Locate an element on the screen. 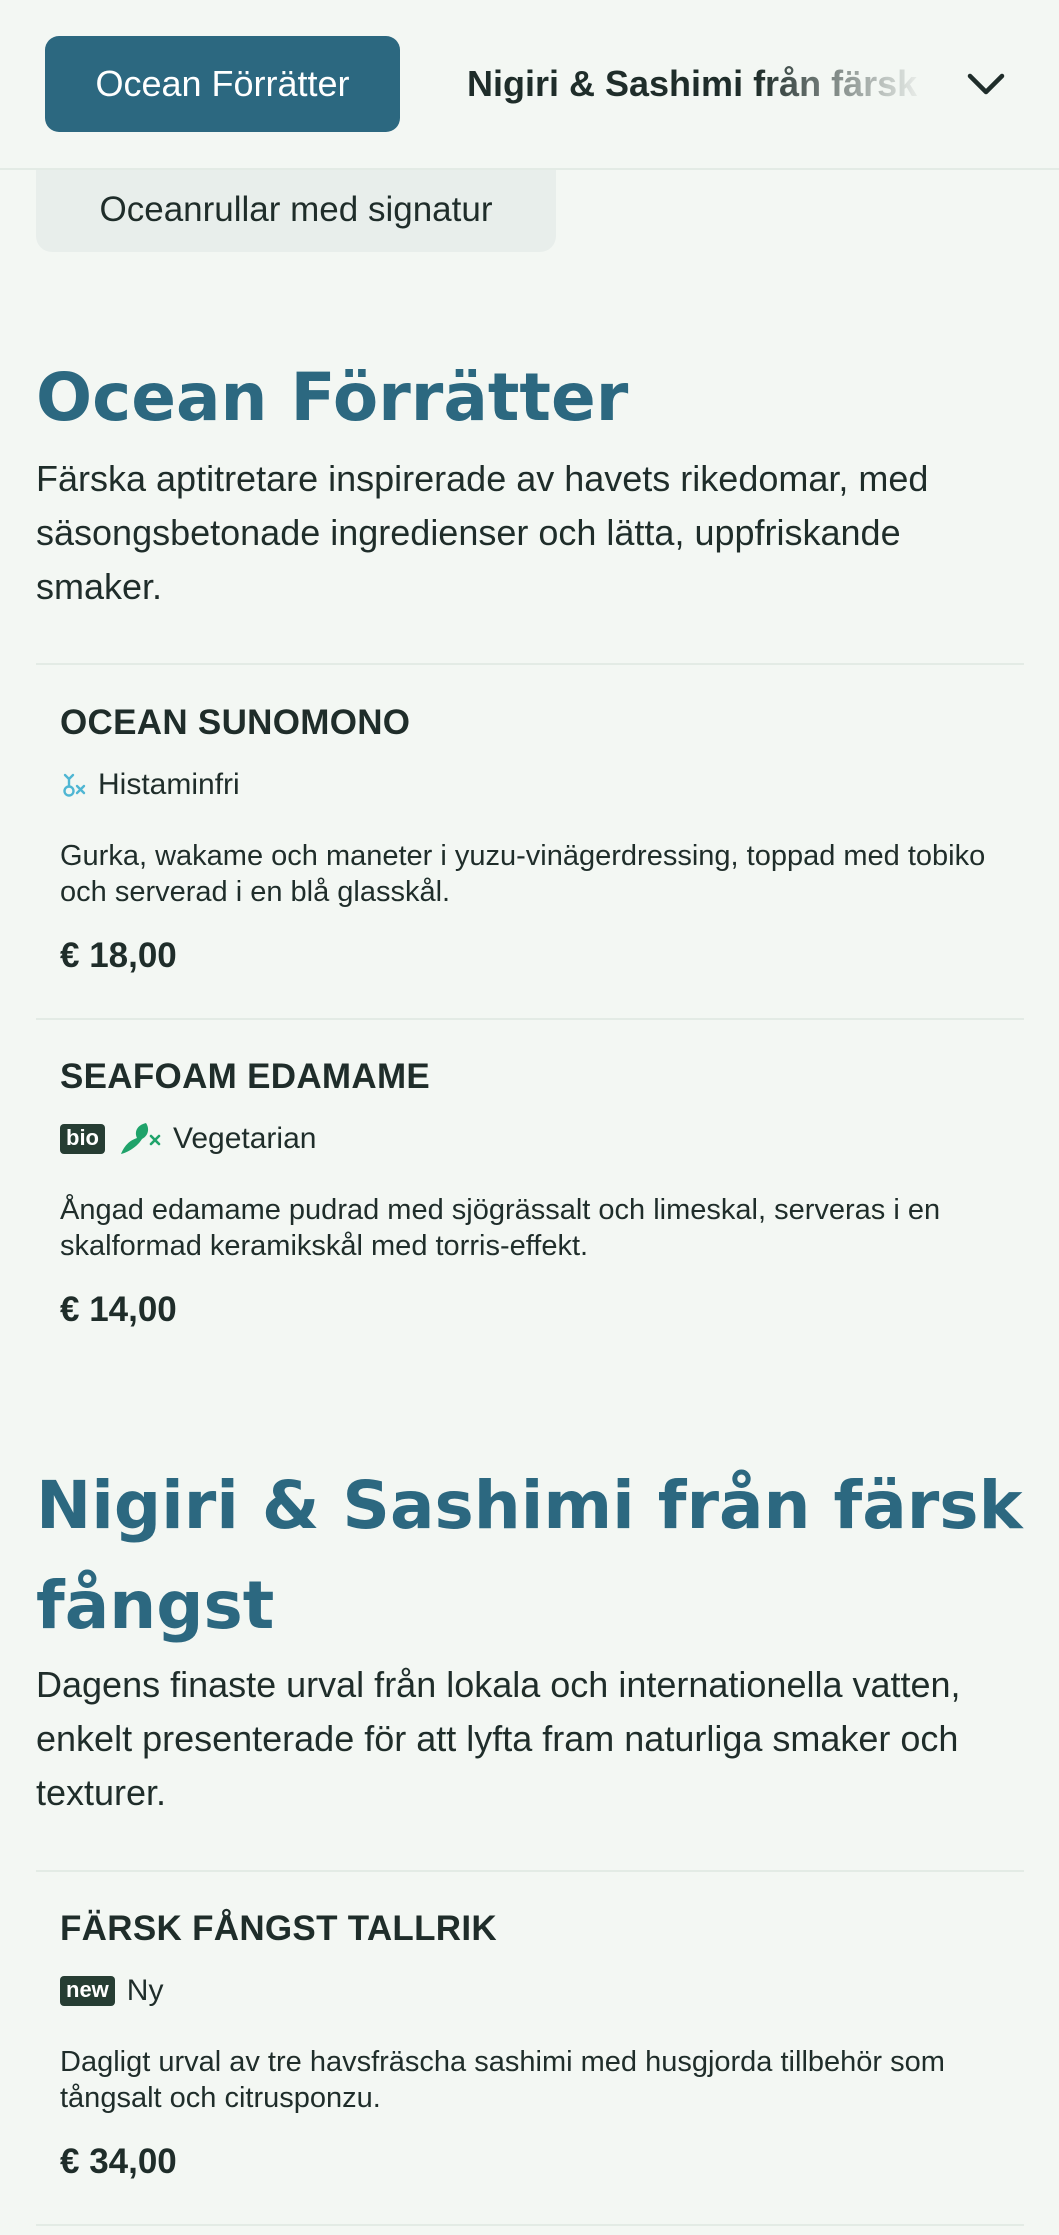 The width and height of the screenshot is (1059, 2235). item-tags: new Ny is located at coordinates (111, 1991).